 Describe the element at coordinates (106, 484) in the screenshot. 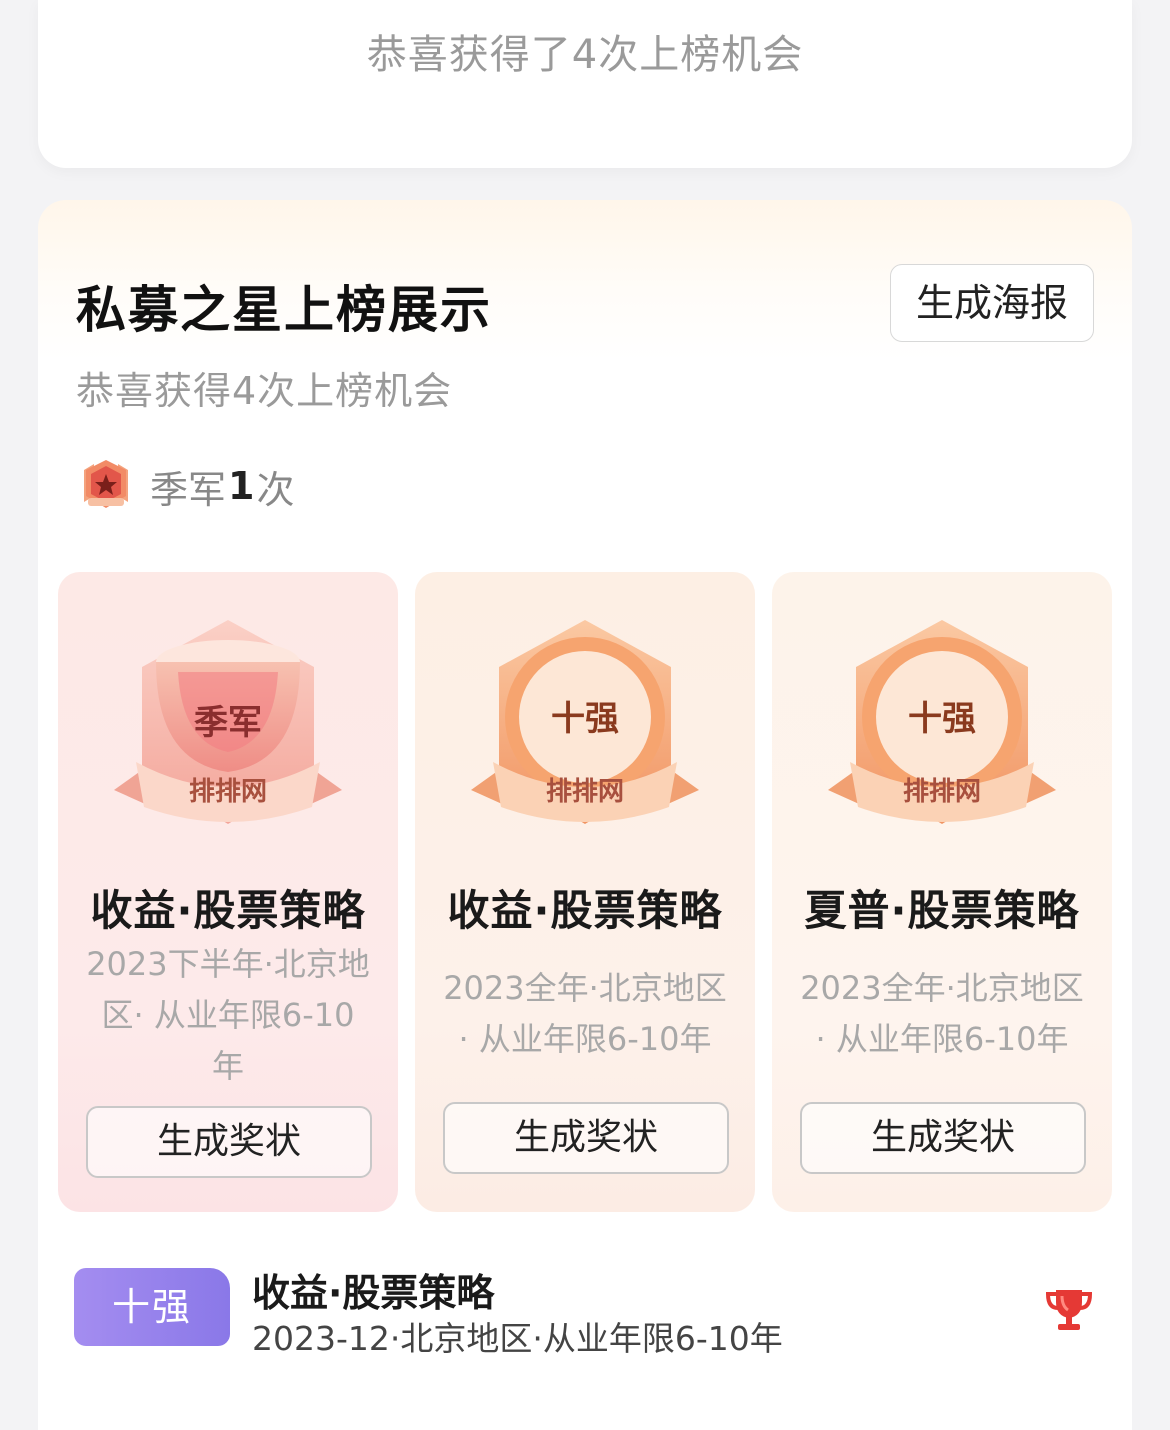

I see `medal-icon` at that location.